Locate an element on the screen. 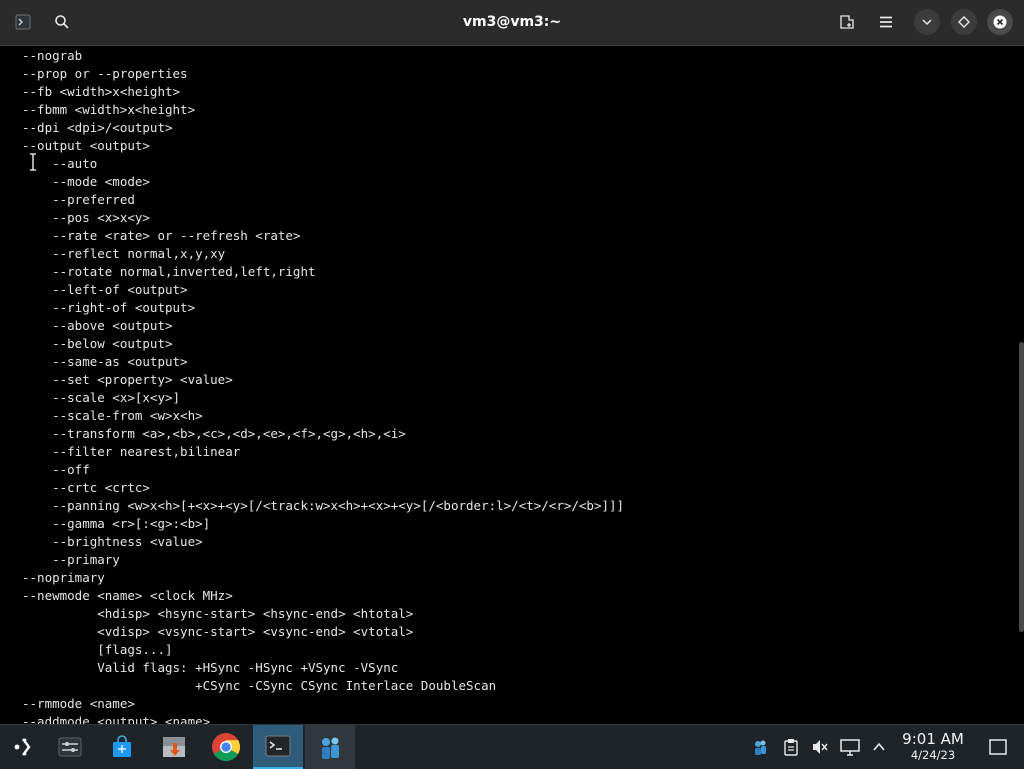 This screenshot has height=769, width=1024. terminal-line: --scale <x>[x<y>] is located at coordinates (101, 397).